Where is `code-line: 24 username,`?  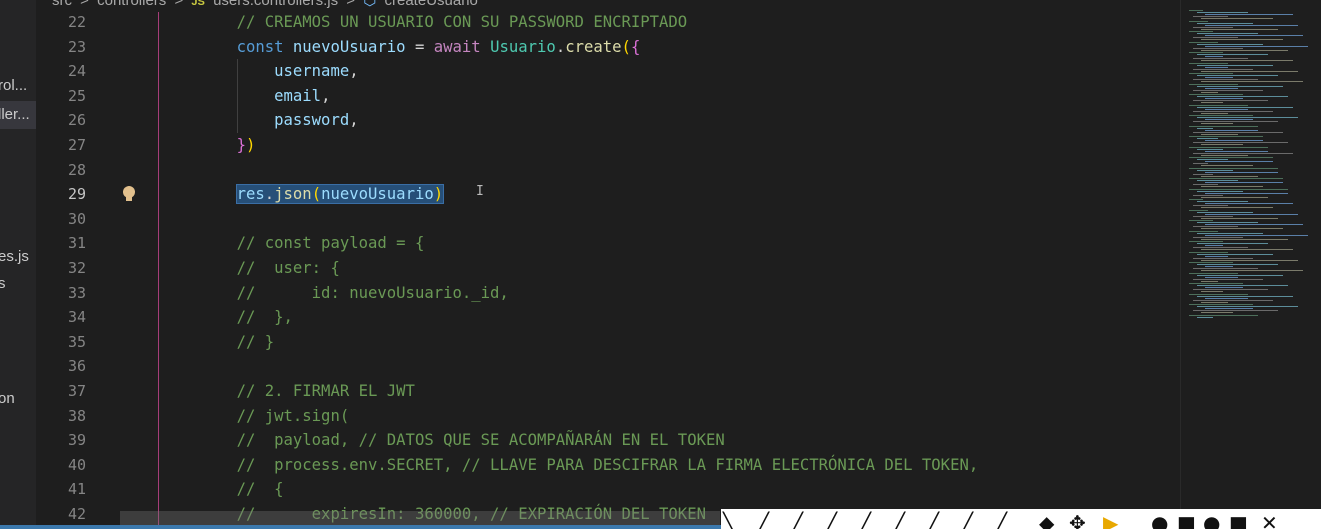 code-line: 24 username, is located at coordinates (608, 71).